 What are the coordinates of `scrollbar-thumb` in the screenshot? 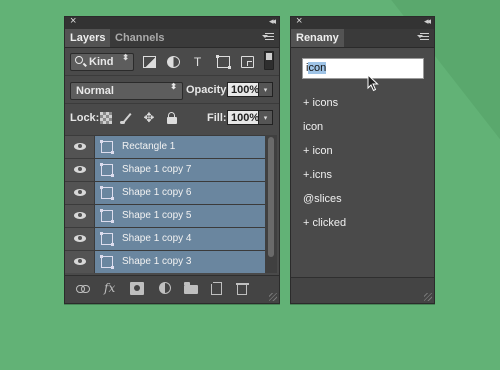 It's located at (271, 197).